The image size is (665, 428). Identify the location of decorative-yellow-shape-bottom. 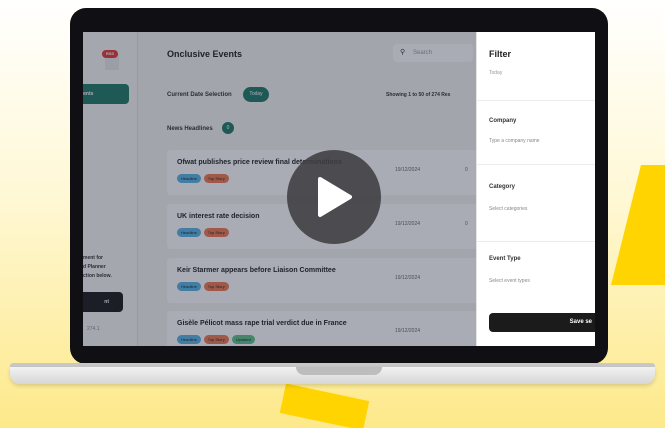
(324, 405).